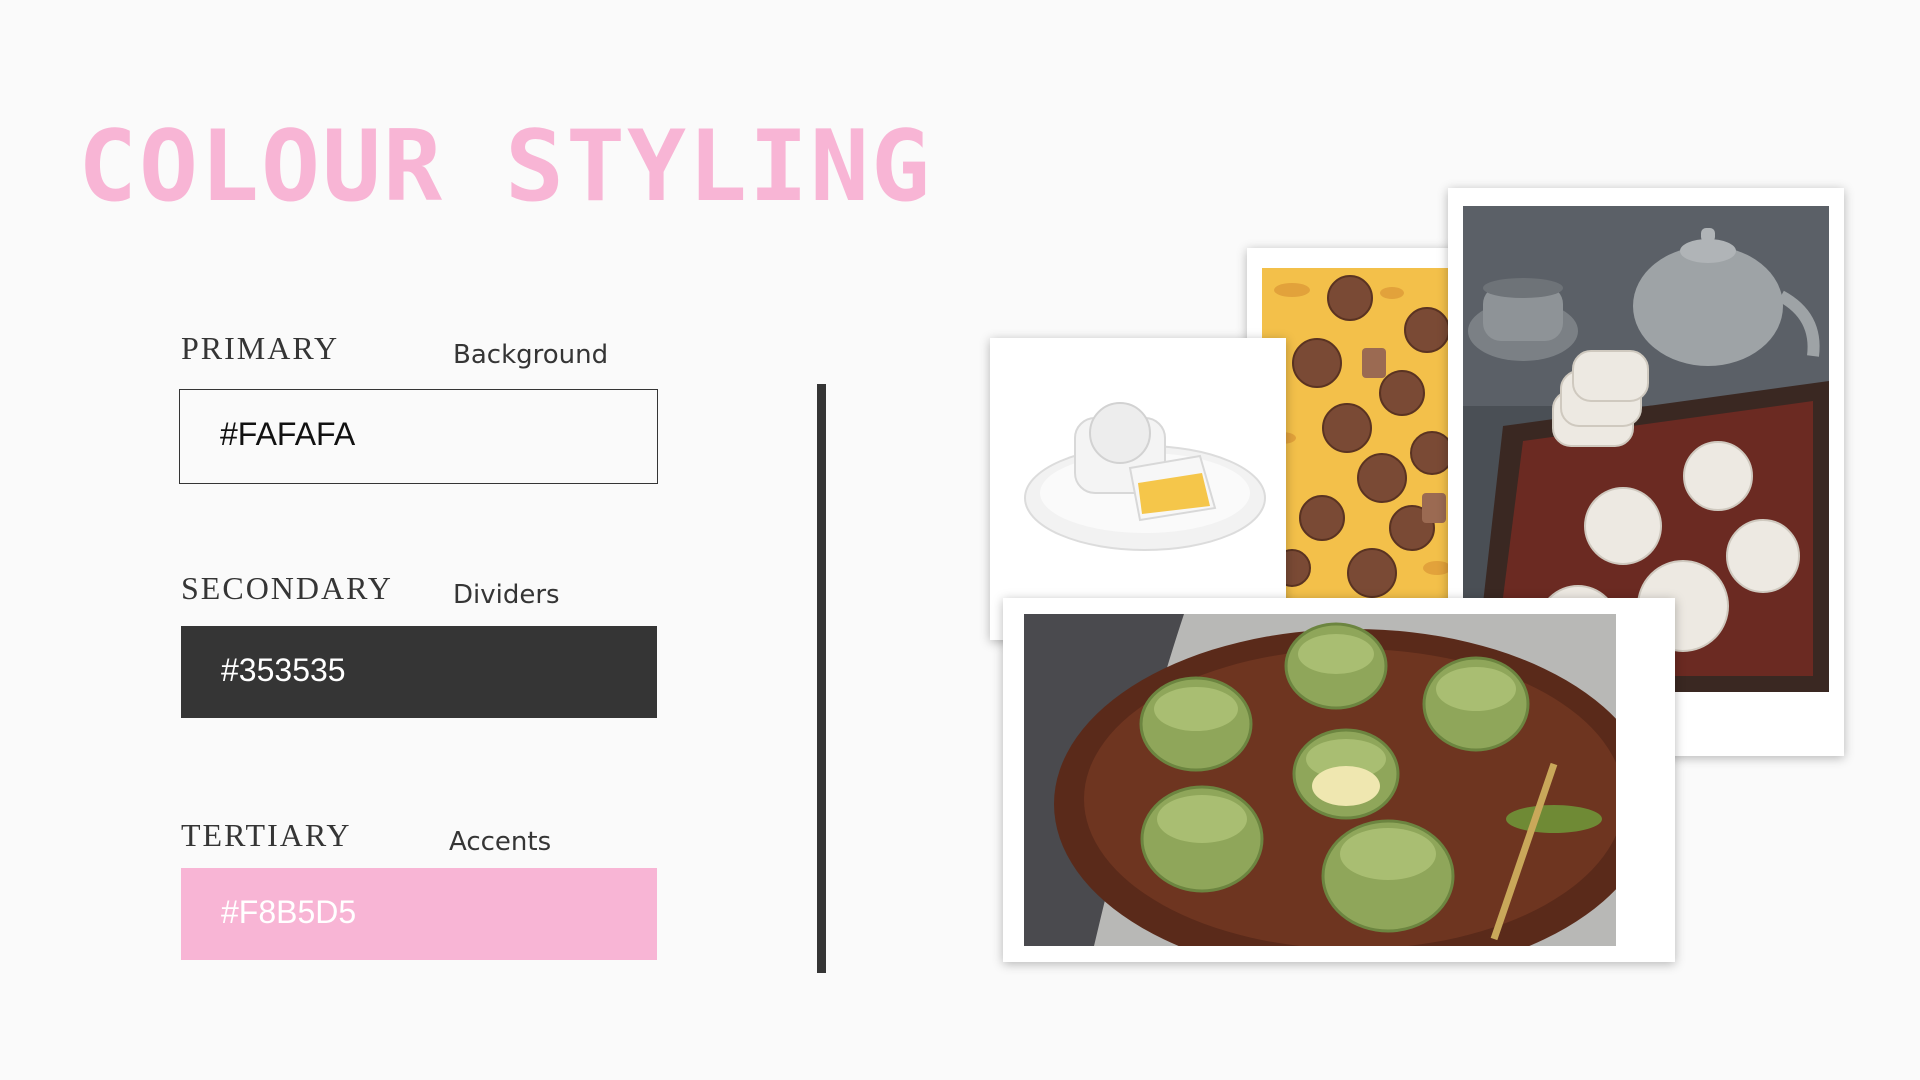 This screenshot has height=1080, width=1920. What do you see at coordinates (500, 842) in the screenshot?
I see `tertiary-role: Accents` at bounding box center [500, 842].